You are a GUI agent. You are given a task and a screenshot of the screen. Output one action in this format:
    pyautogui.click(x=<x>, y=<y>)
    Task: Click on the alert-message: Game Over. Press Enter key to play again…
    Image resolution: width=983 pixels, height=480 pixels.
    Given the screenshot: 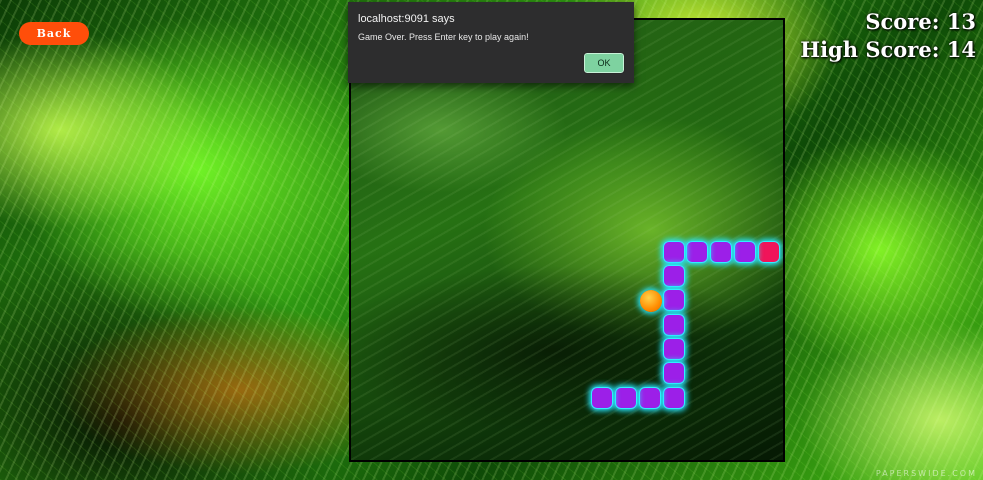 What is the action you would take?
    pyautogui.click(x=443, y=37)
    